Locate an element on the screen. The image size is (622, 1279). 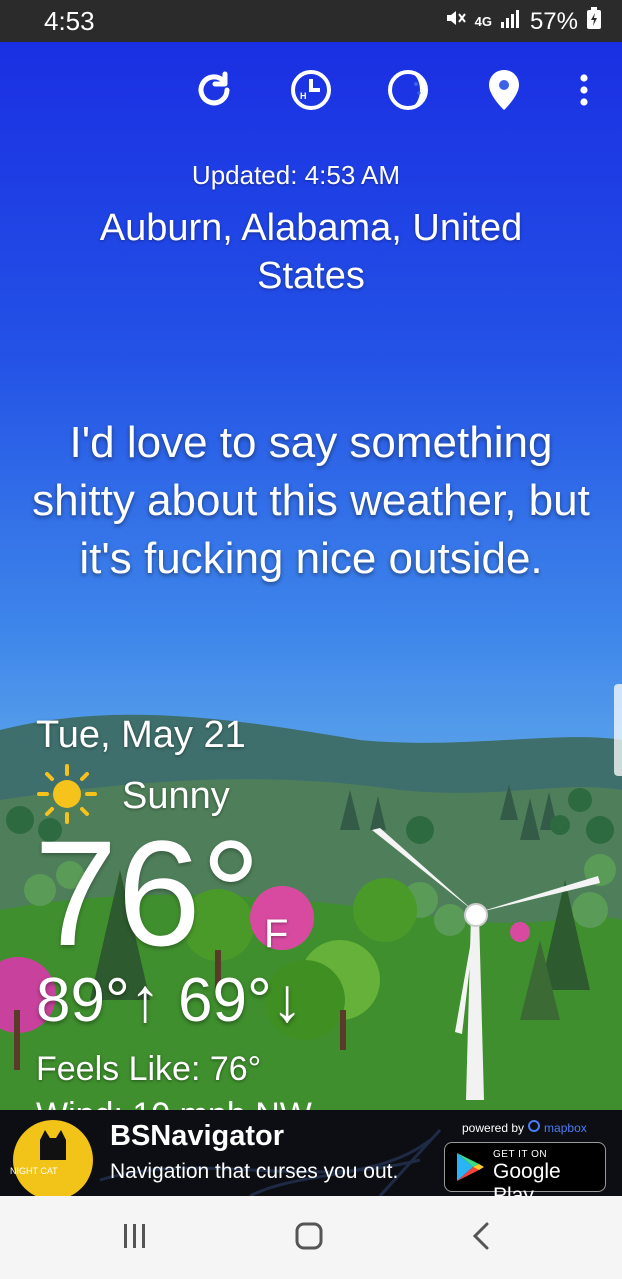
home-button is located at coordinates (309, 1238).